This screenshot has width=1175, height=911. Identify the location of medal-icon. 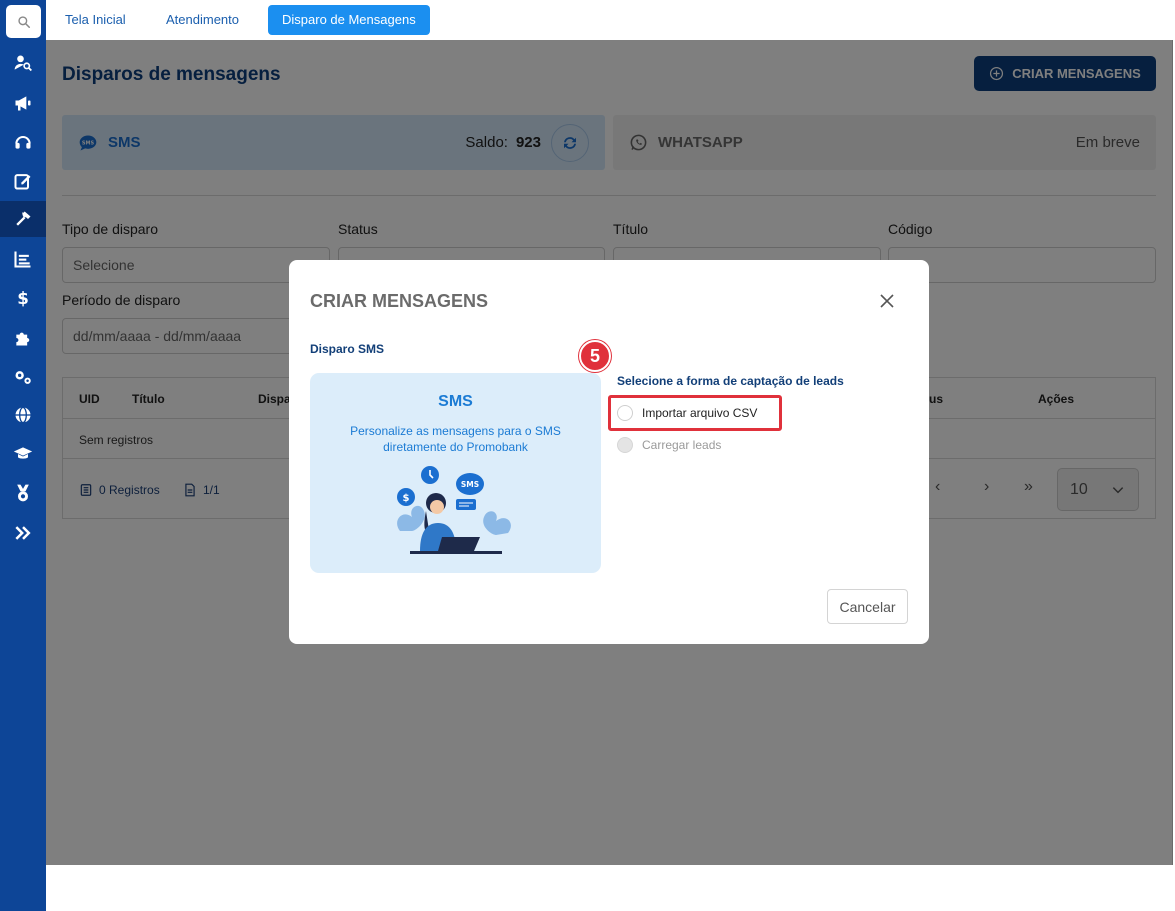
(23, 493).